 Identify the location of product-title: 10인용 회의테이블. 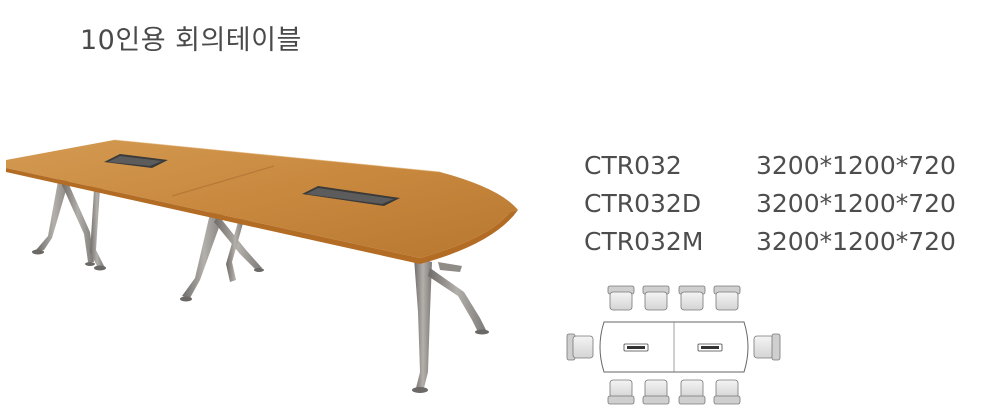
(191, 40).